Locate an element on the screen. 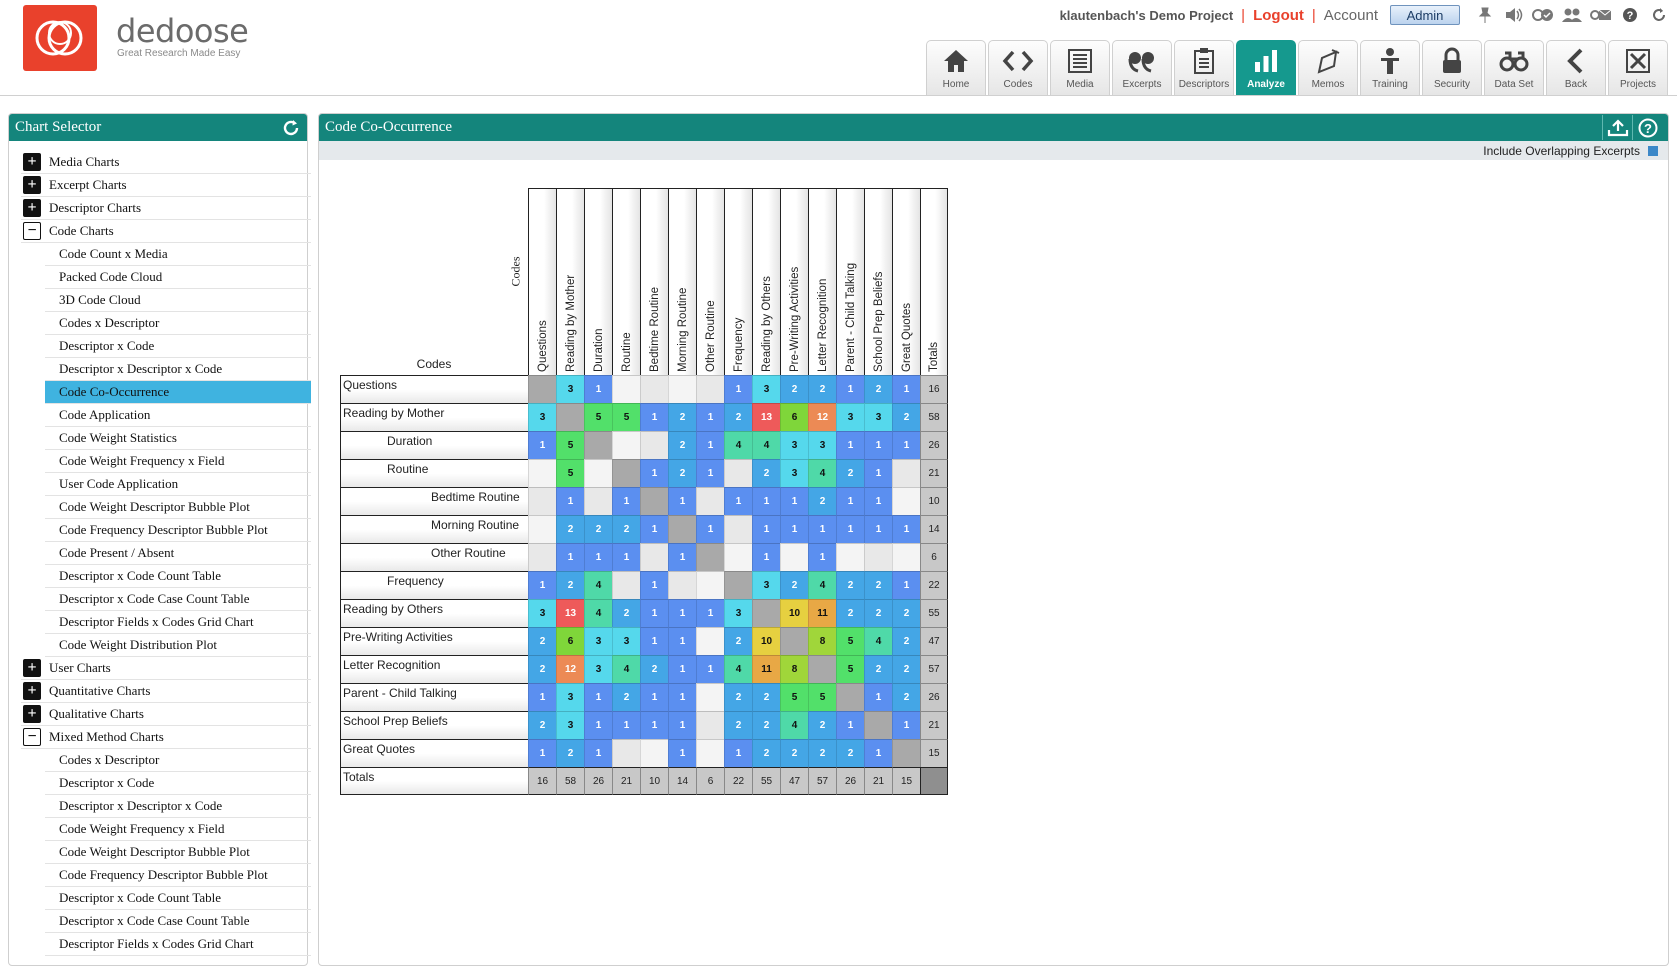 The width and height of the screenshot is (1677, 976). refresh-icon is located at coordinates (1659, 15).